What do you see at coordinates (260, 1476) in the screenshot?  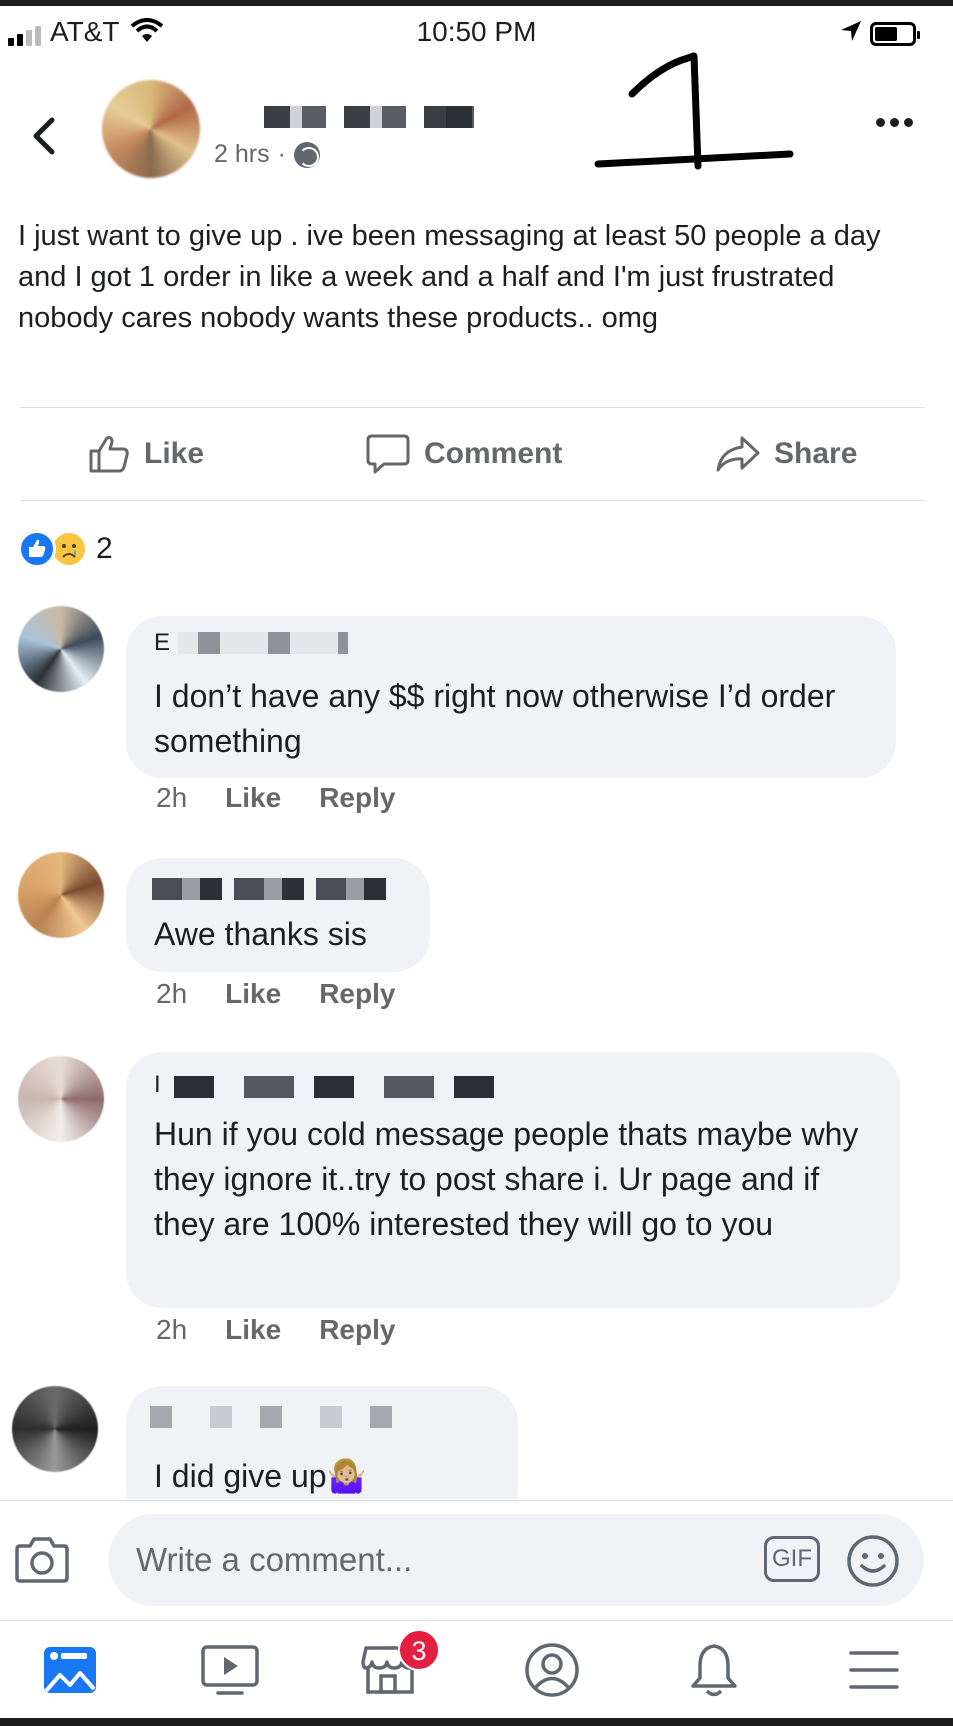 I see `comment-text: I did give up🤷🏼‍♀️` at bounding box center [260, 1476].